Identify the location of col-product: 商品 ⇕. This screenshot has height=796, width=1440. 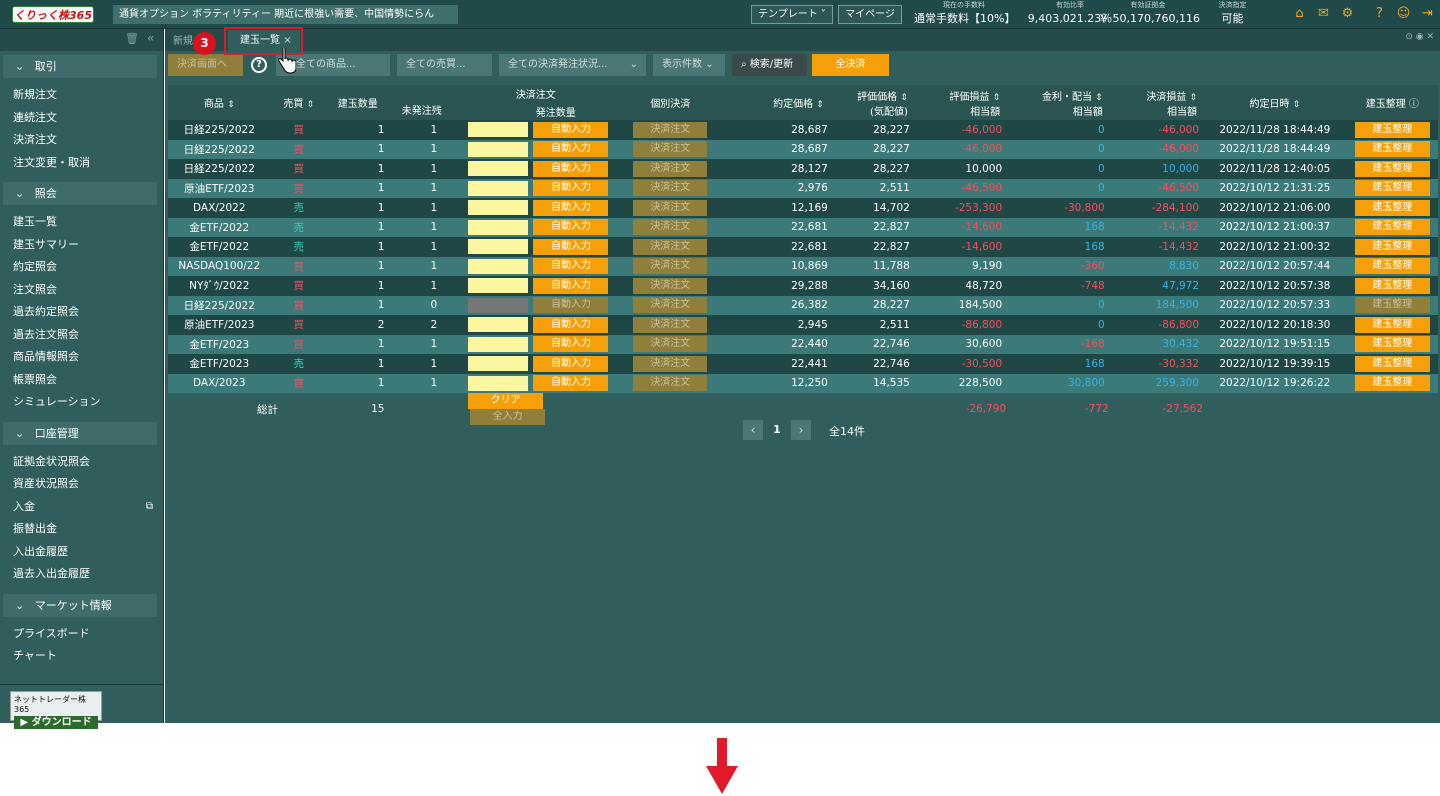
(219, 102).